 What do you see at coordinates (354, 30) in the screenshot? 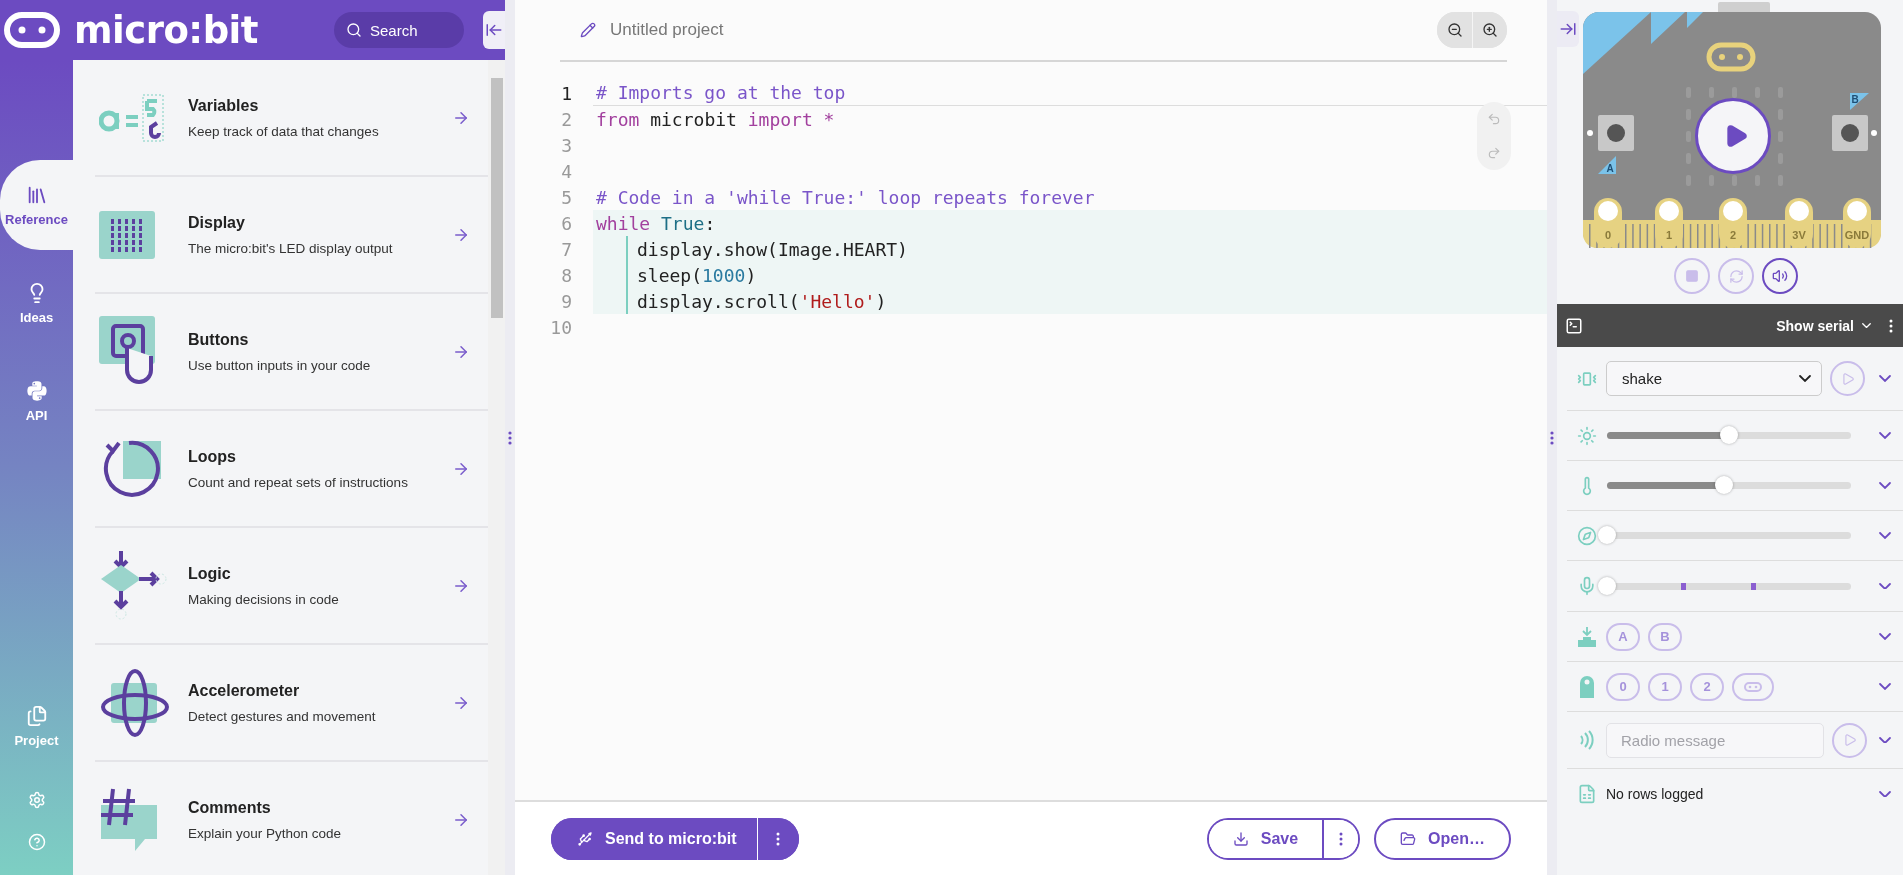
I see `search-icon` at bounding box center [354, 30].